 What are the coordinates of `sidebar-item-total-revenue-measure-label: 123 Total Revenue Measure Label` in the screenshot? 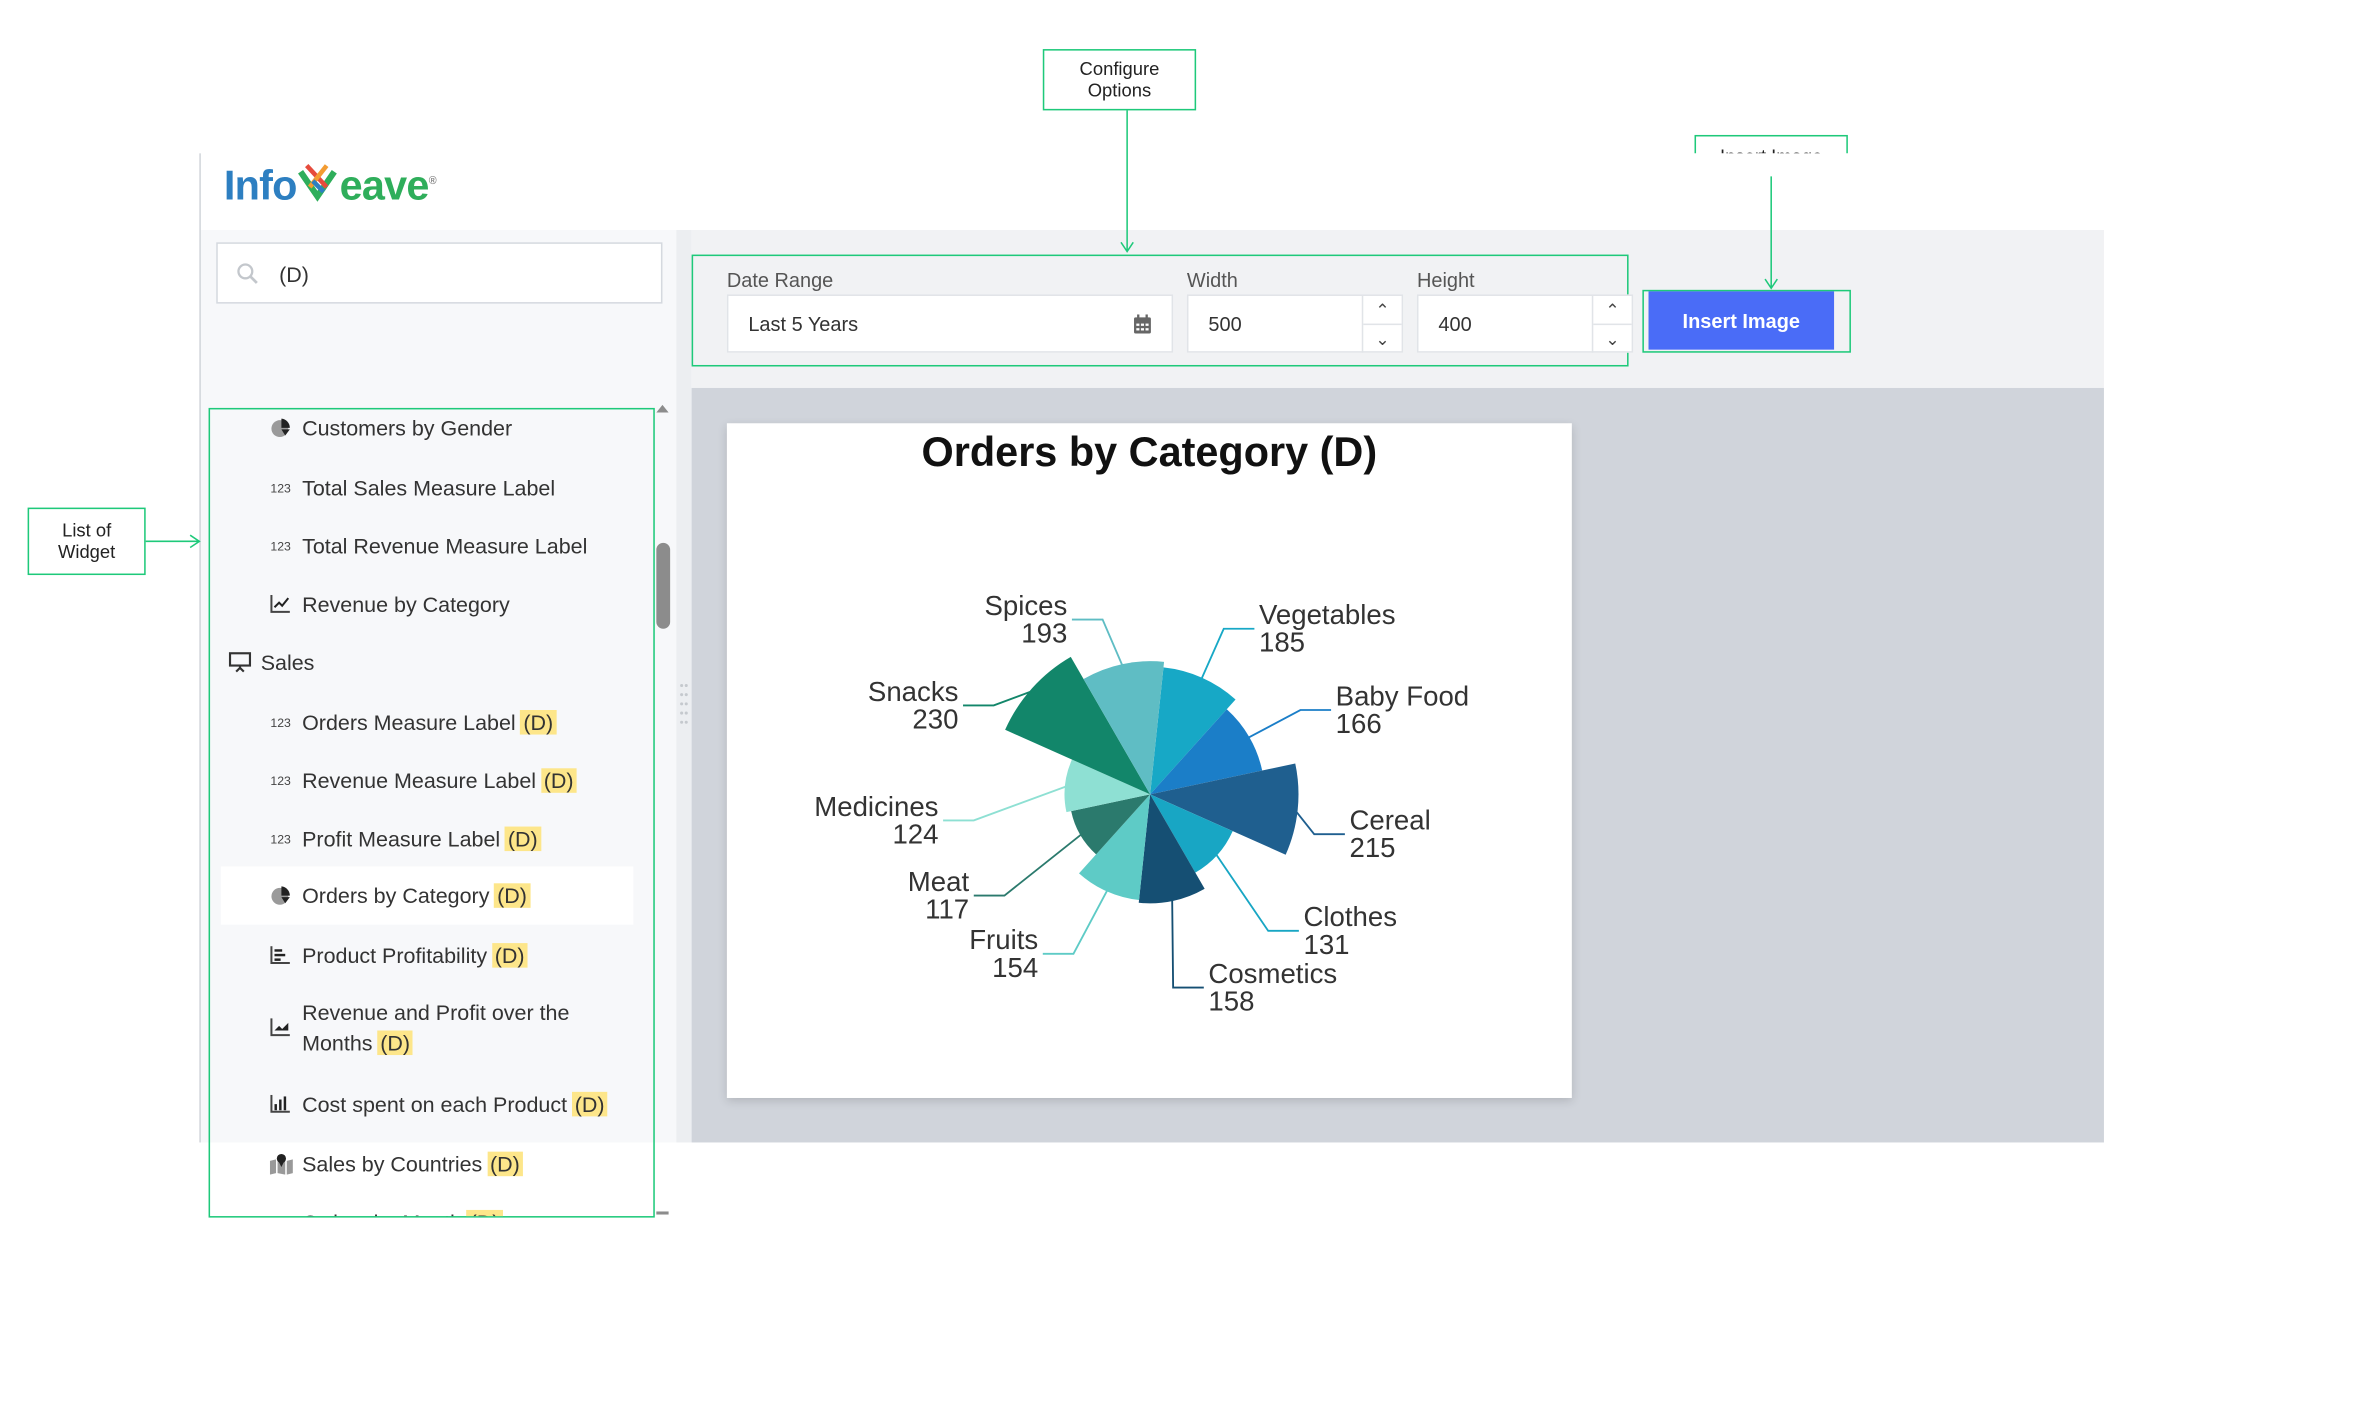 It's located at (431, 546).